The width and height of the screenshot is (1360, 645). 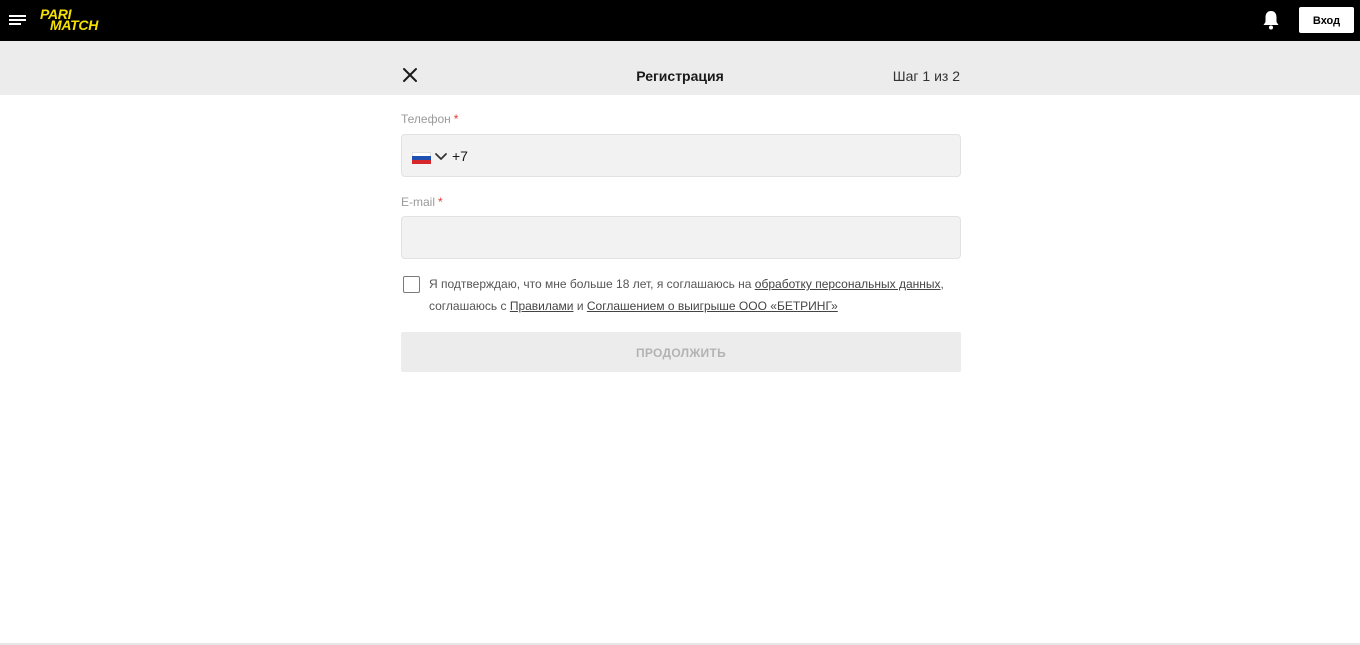 What do you see at coordinates (680, 76) in the screenshot?
I see `page-title: Регистрация` at bounding box center [680, 76].